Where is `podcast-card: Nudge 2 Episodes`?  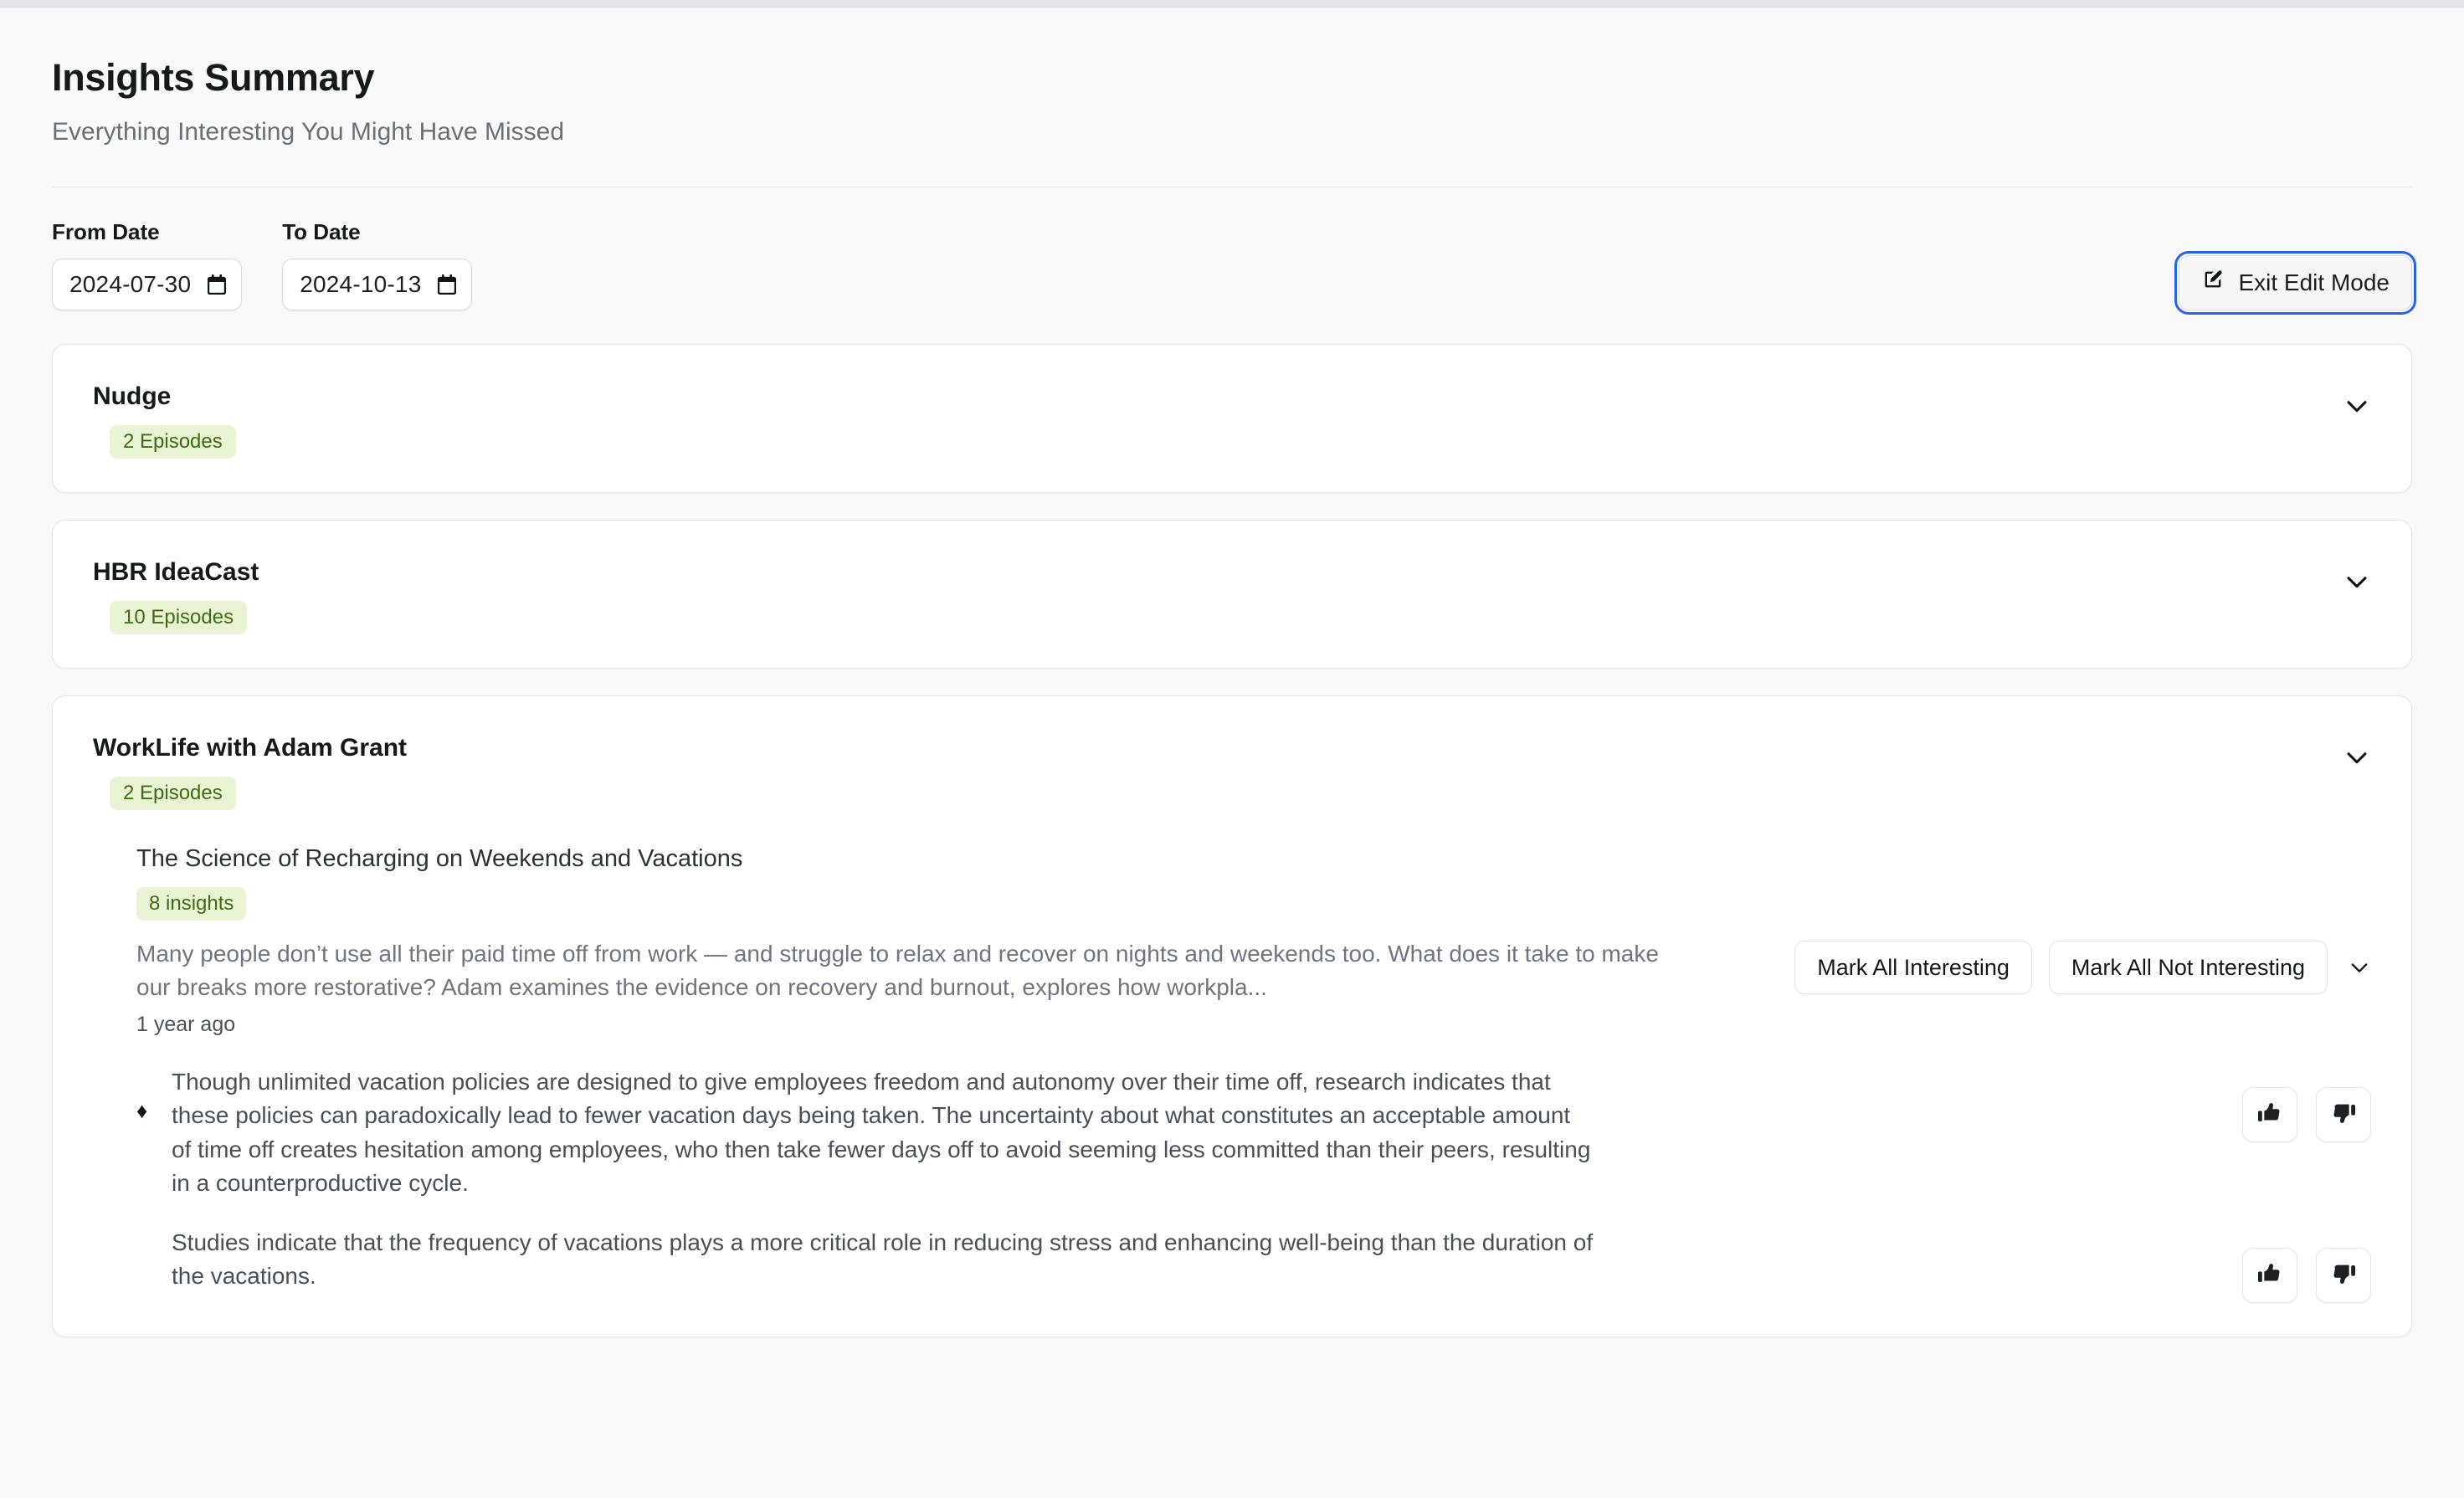
podcast-card: Nudge 2 Episodes is located at coordinates (1232, 418).